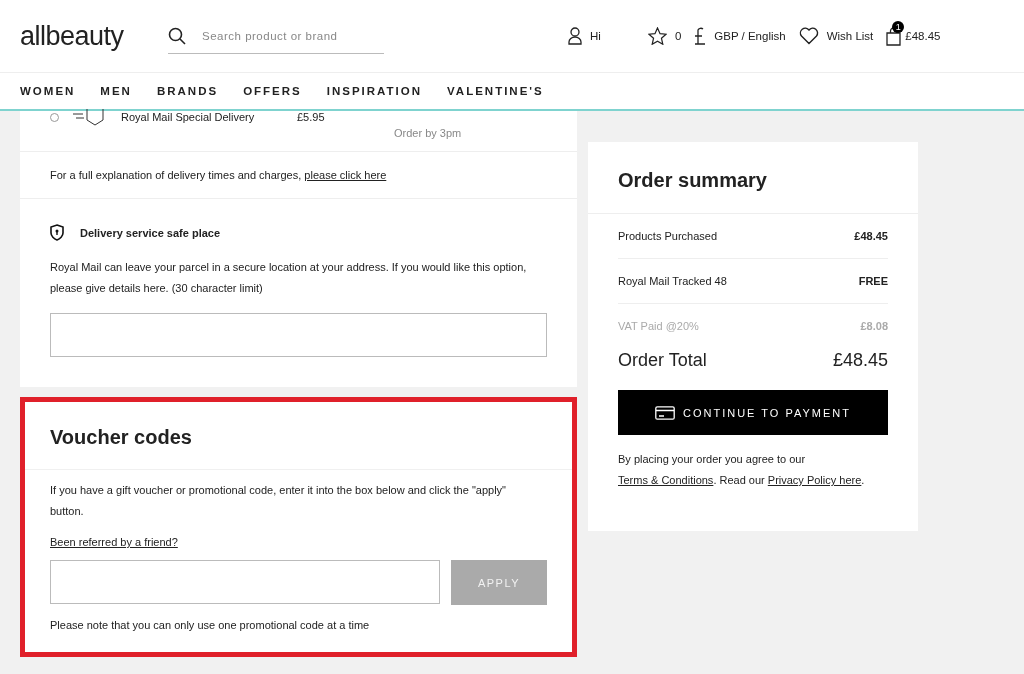 This screenshot has height=674, width=1024. Describe the element at coordinates (116, 91) in the screenshot. I see `nav-link: MEN` at that location.